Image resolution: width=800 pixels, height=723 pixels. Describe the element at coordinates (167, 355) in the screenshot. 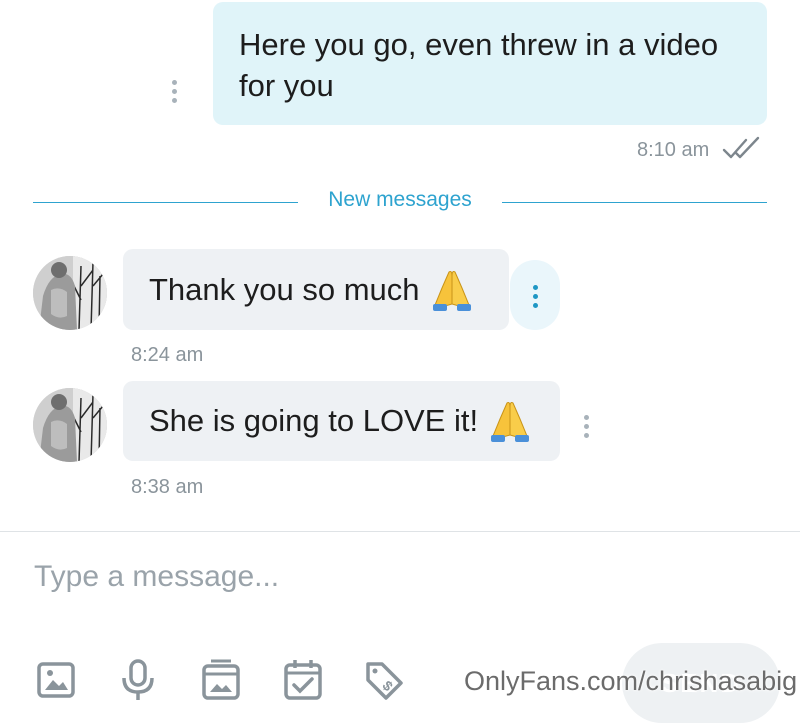

I see `message-timestamp: 8:24 am` at that location.